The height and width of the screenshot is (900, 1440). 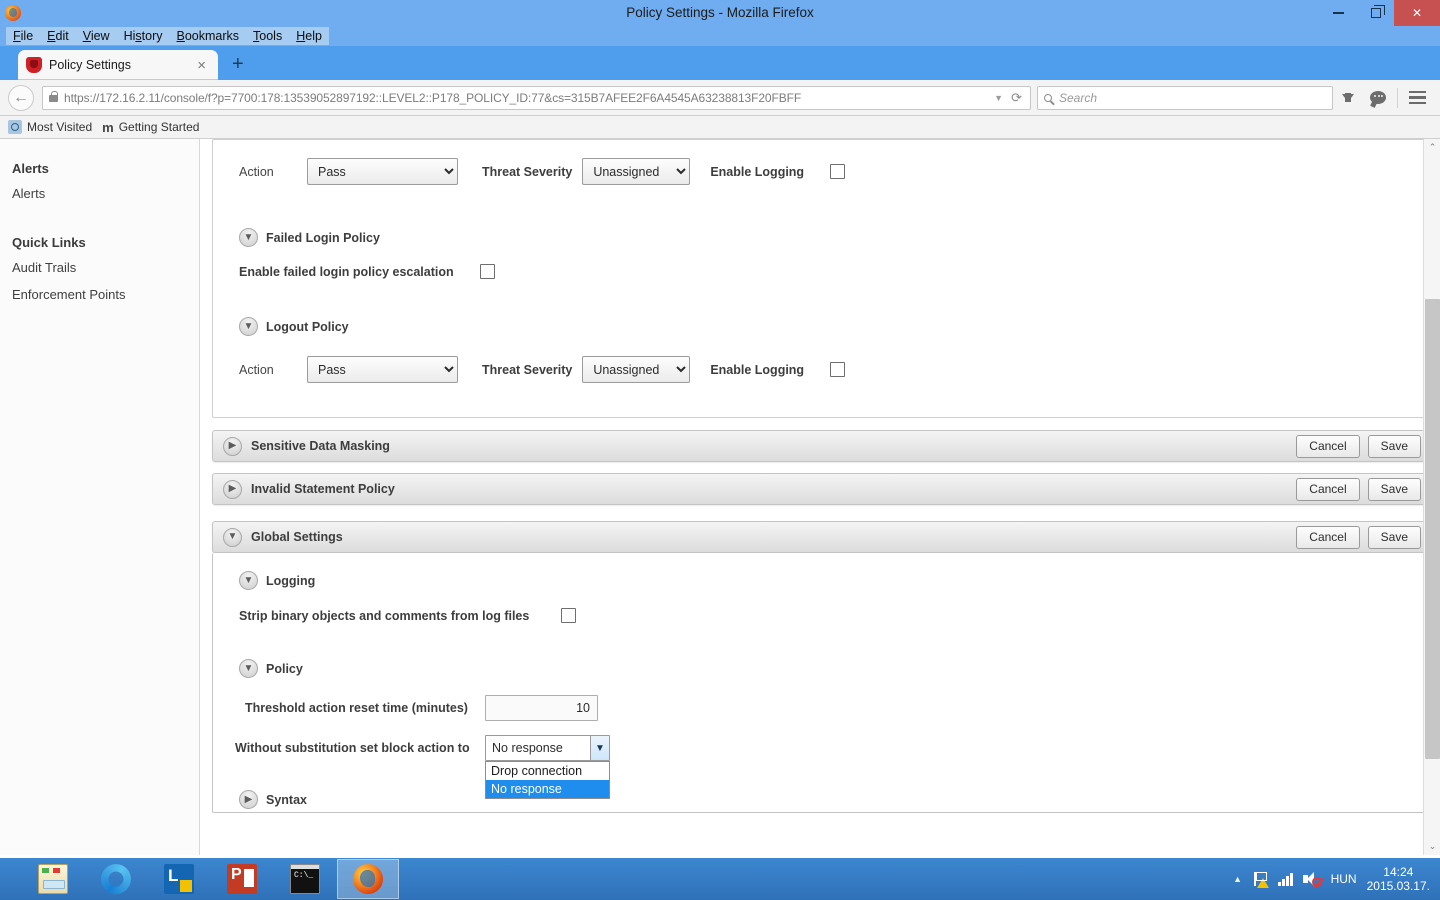 I want to click on bookmark-label: Most Visited, so click(x=60, y=127).